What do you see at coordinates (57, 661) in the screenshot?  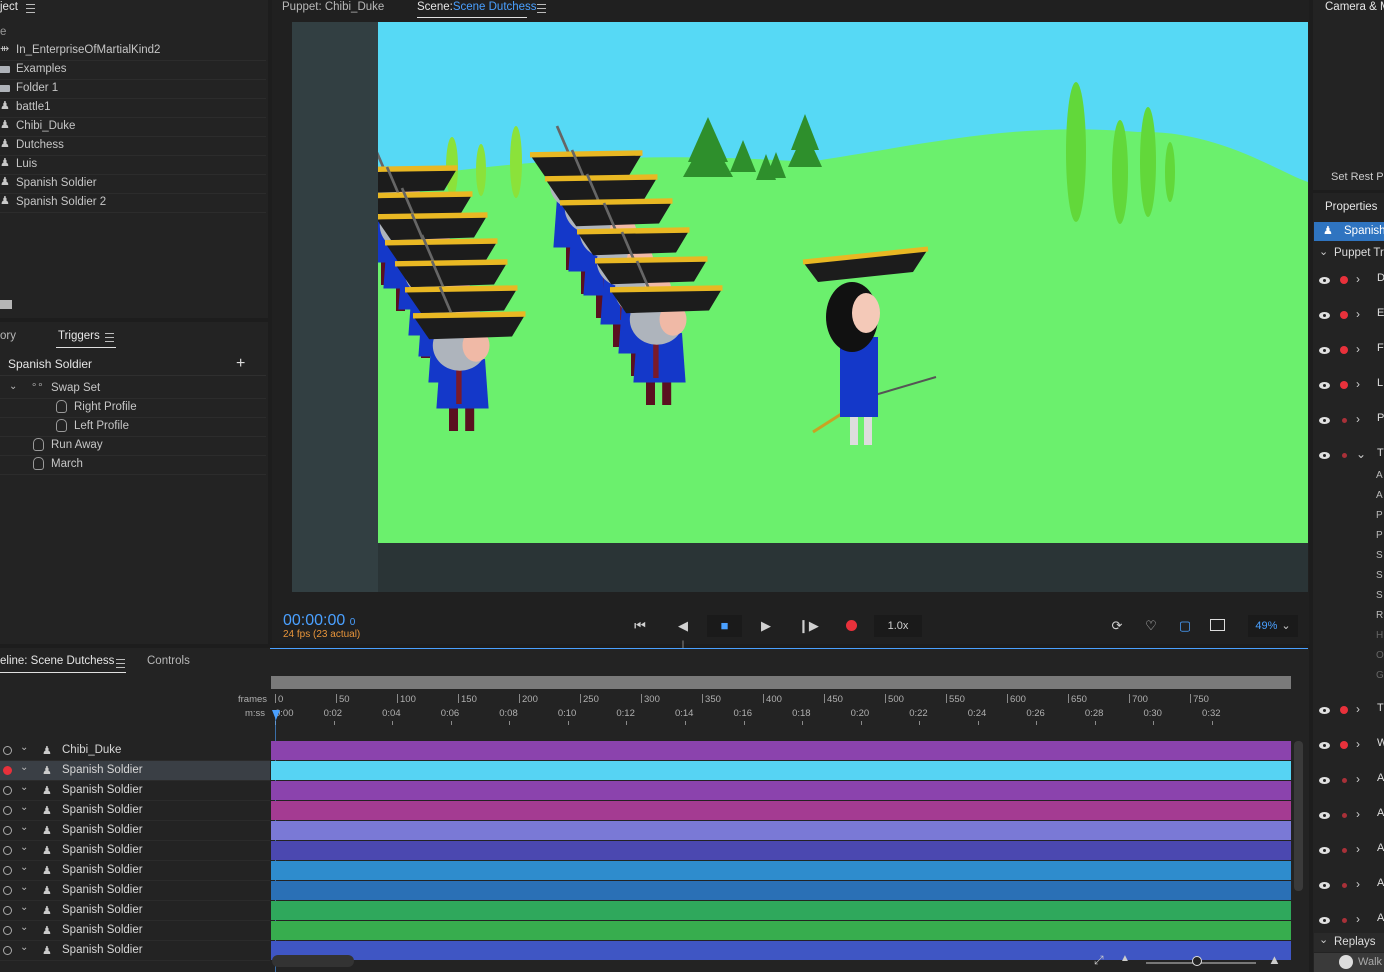 I see `timeline-tab: eline: Scene Dutchess` at bounding box center [57, 661].